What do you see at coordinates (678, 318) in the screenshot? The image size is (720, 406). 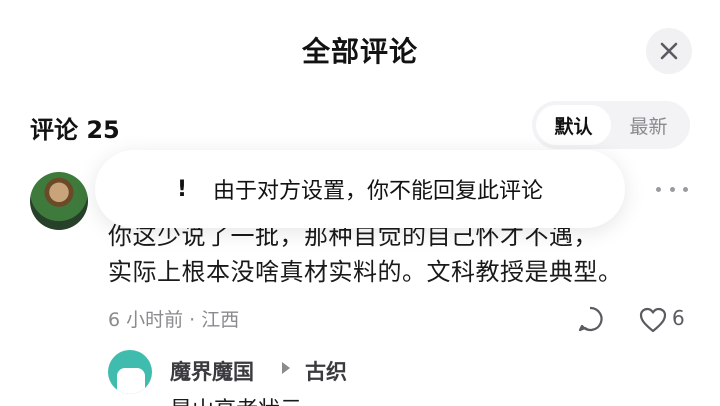 I see `like-count: 6` at bounding box center [678, 318].